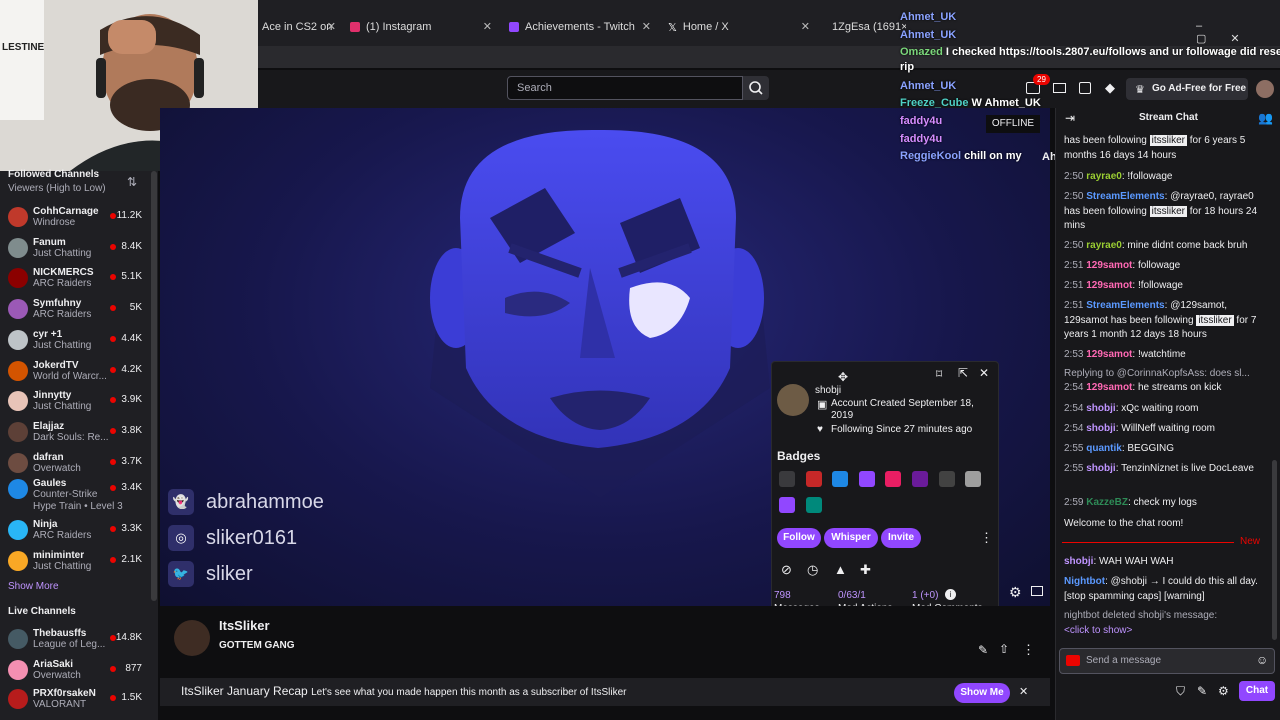 This screenshot has height=720, width=1280. Describe the element at coordinates (75, 371) in the screenshot. I see `sidebar-channel-item: JokerdTV World of Warcr... 4.2K` at that location.